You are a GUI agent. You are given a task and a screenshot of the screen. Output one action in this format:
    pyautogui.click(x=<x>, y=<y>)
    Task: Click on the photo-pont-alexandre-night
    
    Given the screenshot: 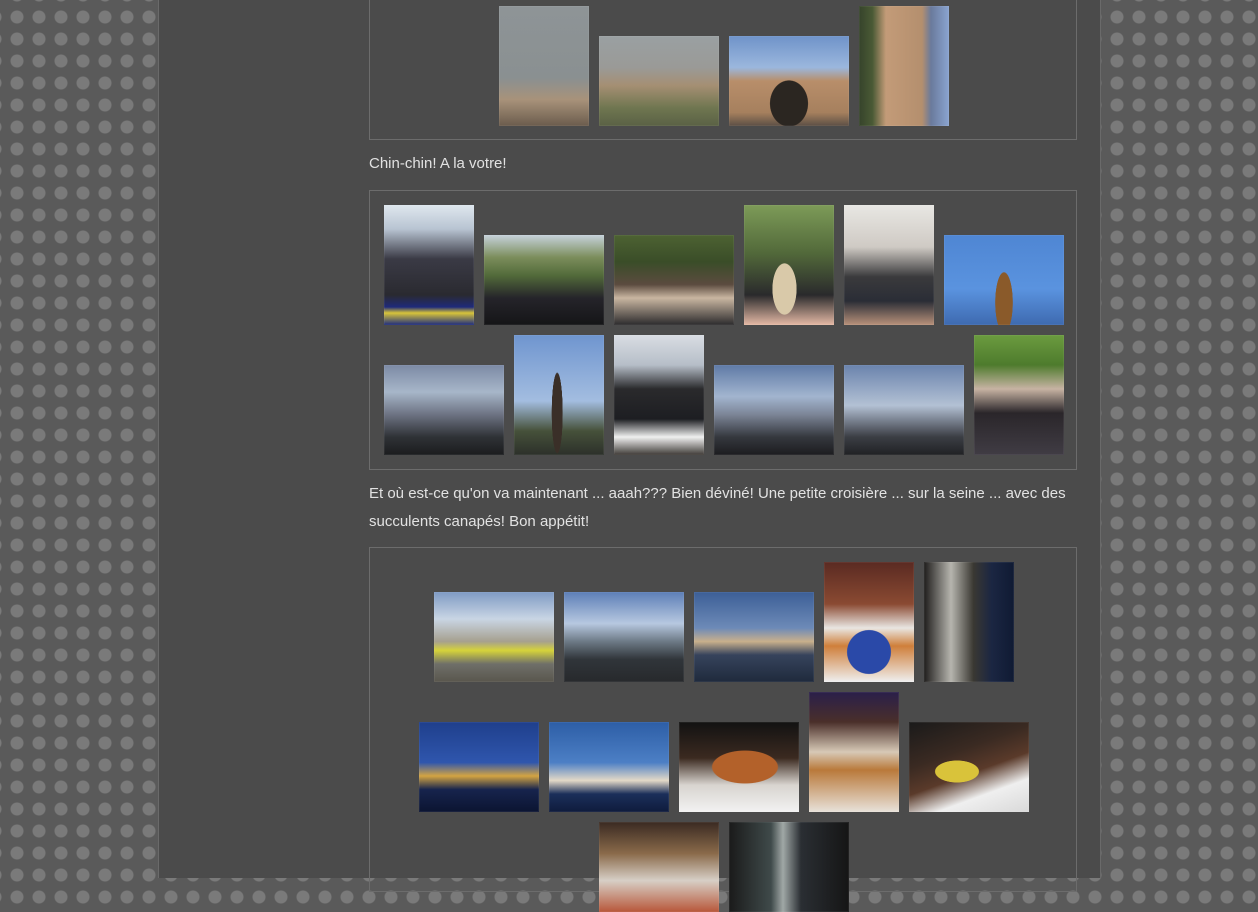 What is the action you would take?
    pyautogui.click(x=479, y=767)
    